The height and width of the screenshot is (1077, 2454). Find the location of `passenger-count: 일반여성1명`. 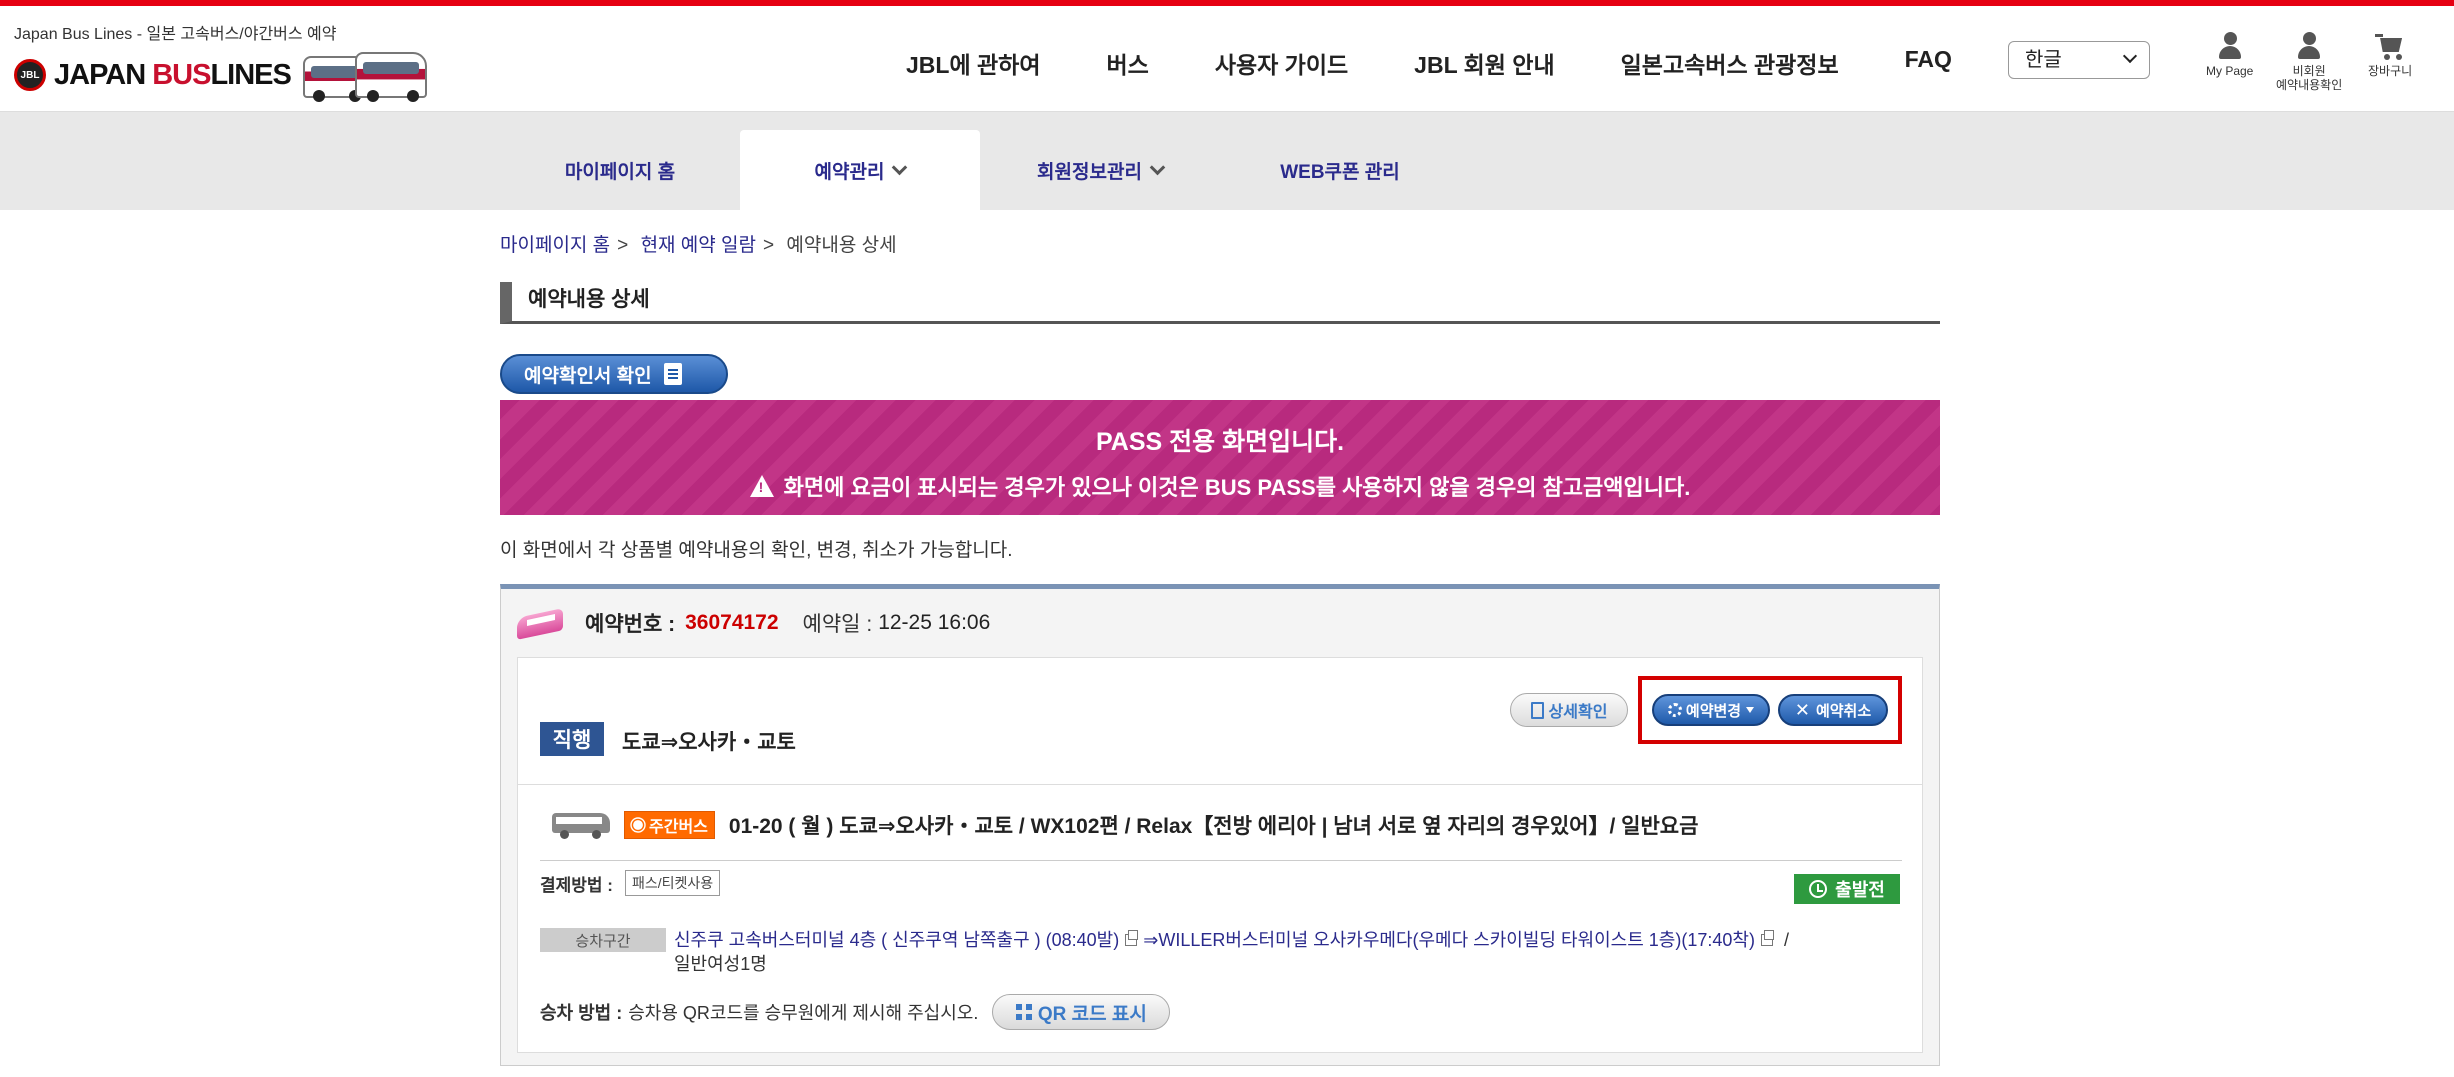

passenger-count: 일반여성1명 is located at coordinates (720, 964).